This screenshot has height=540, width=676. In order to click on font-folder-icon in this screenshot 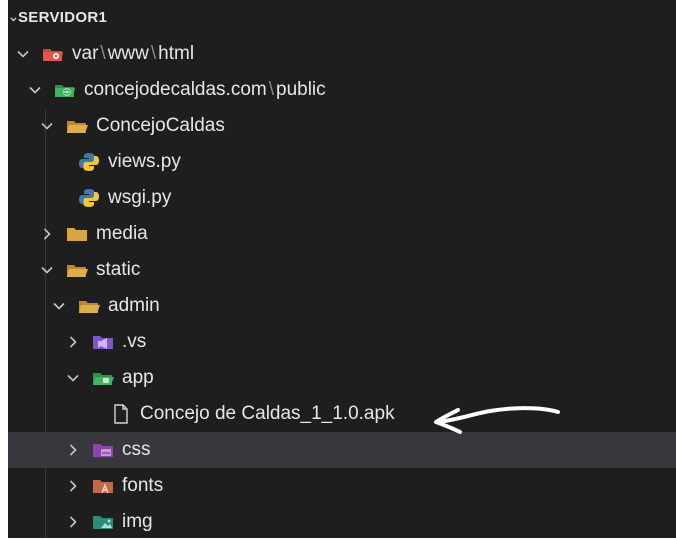, I will do `click(103, 486)`.